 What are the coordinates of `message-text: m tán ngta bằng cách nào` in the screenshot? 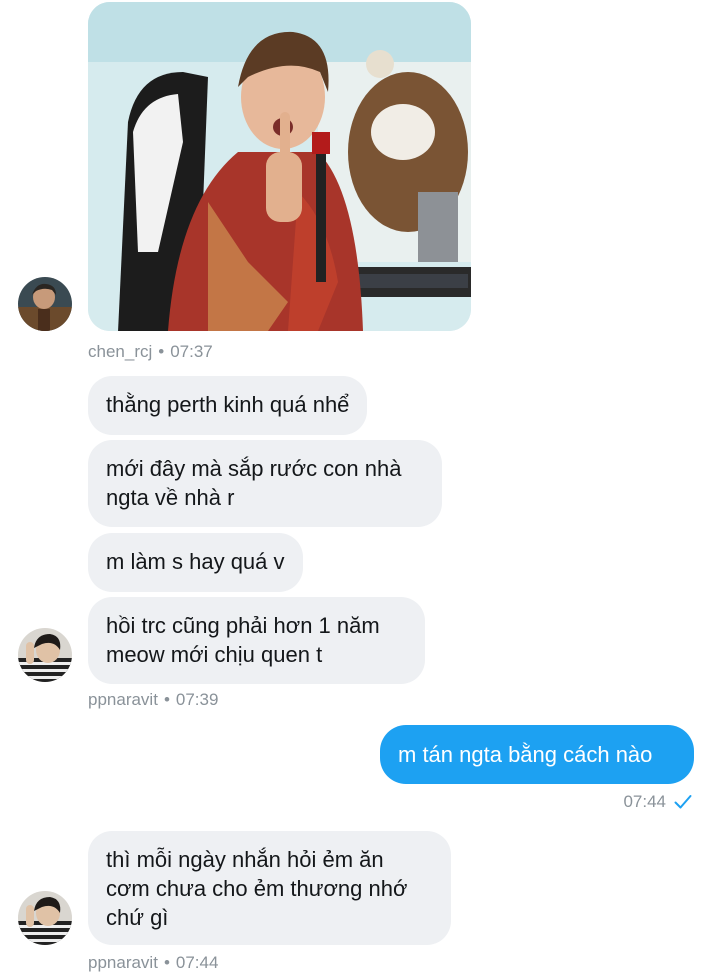 It's located at (525, 754).